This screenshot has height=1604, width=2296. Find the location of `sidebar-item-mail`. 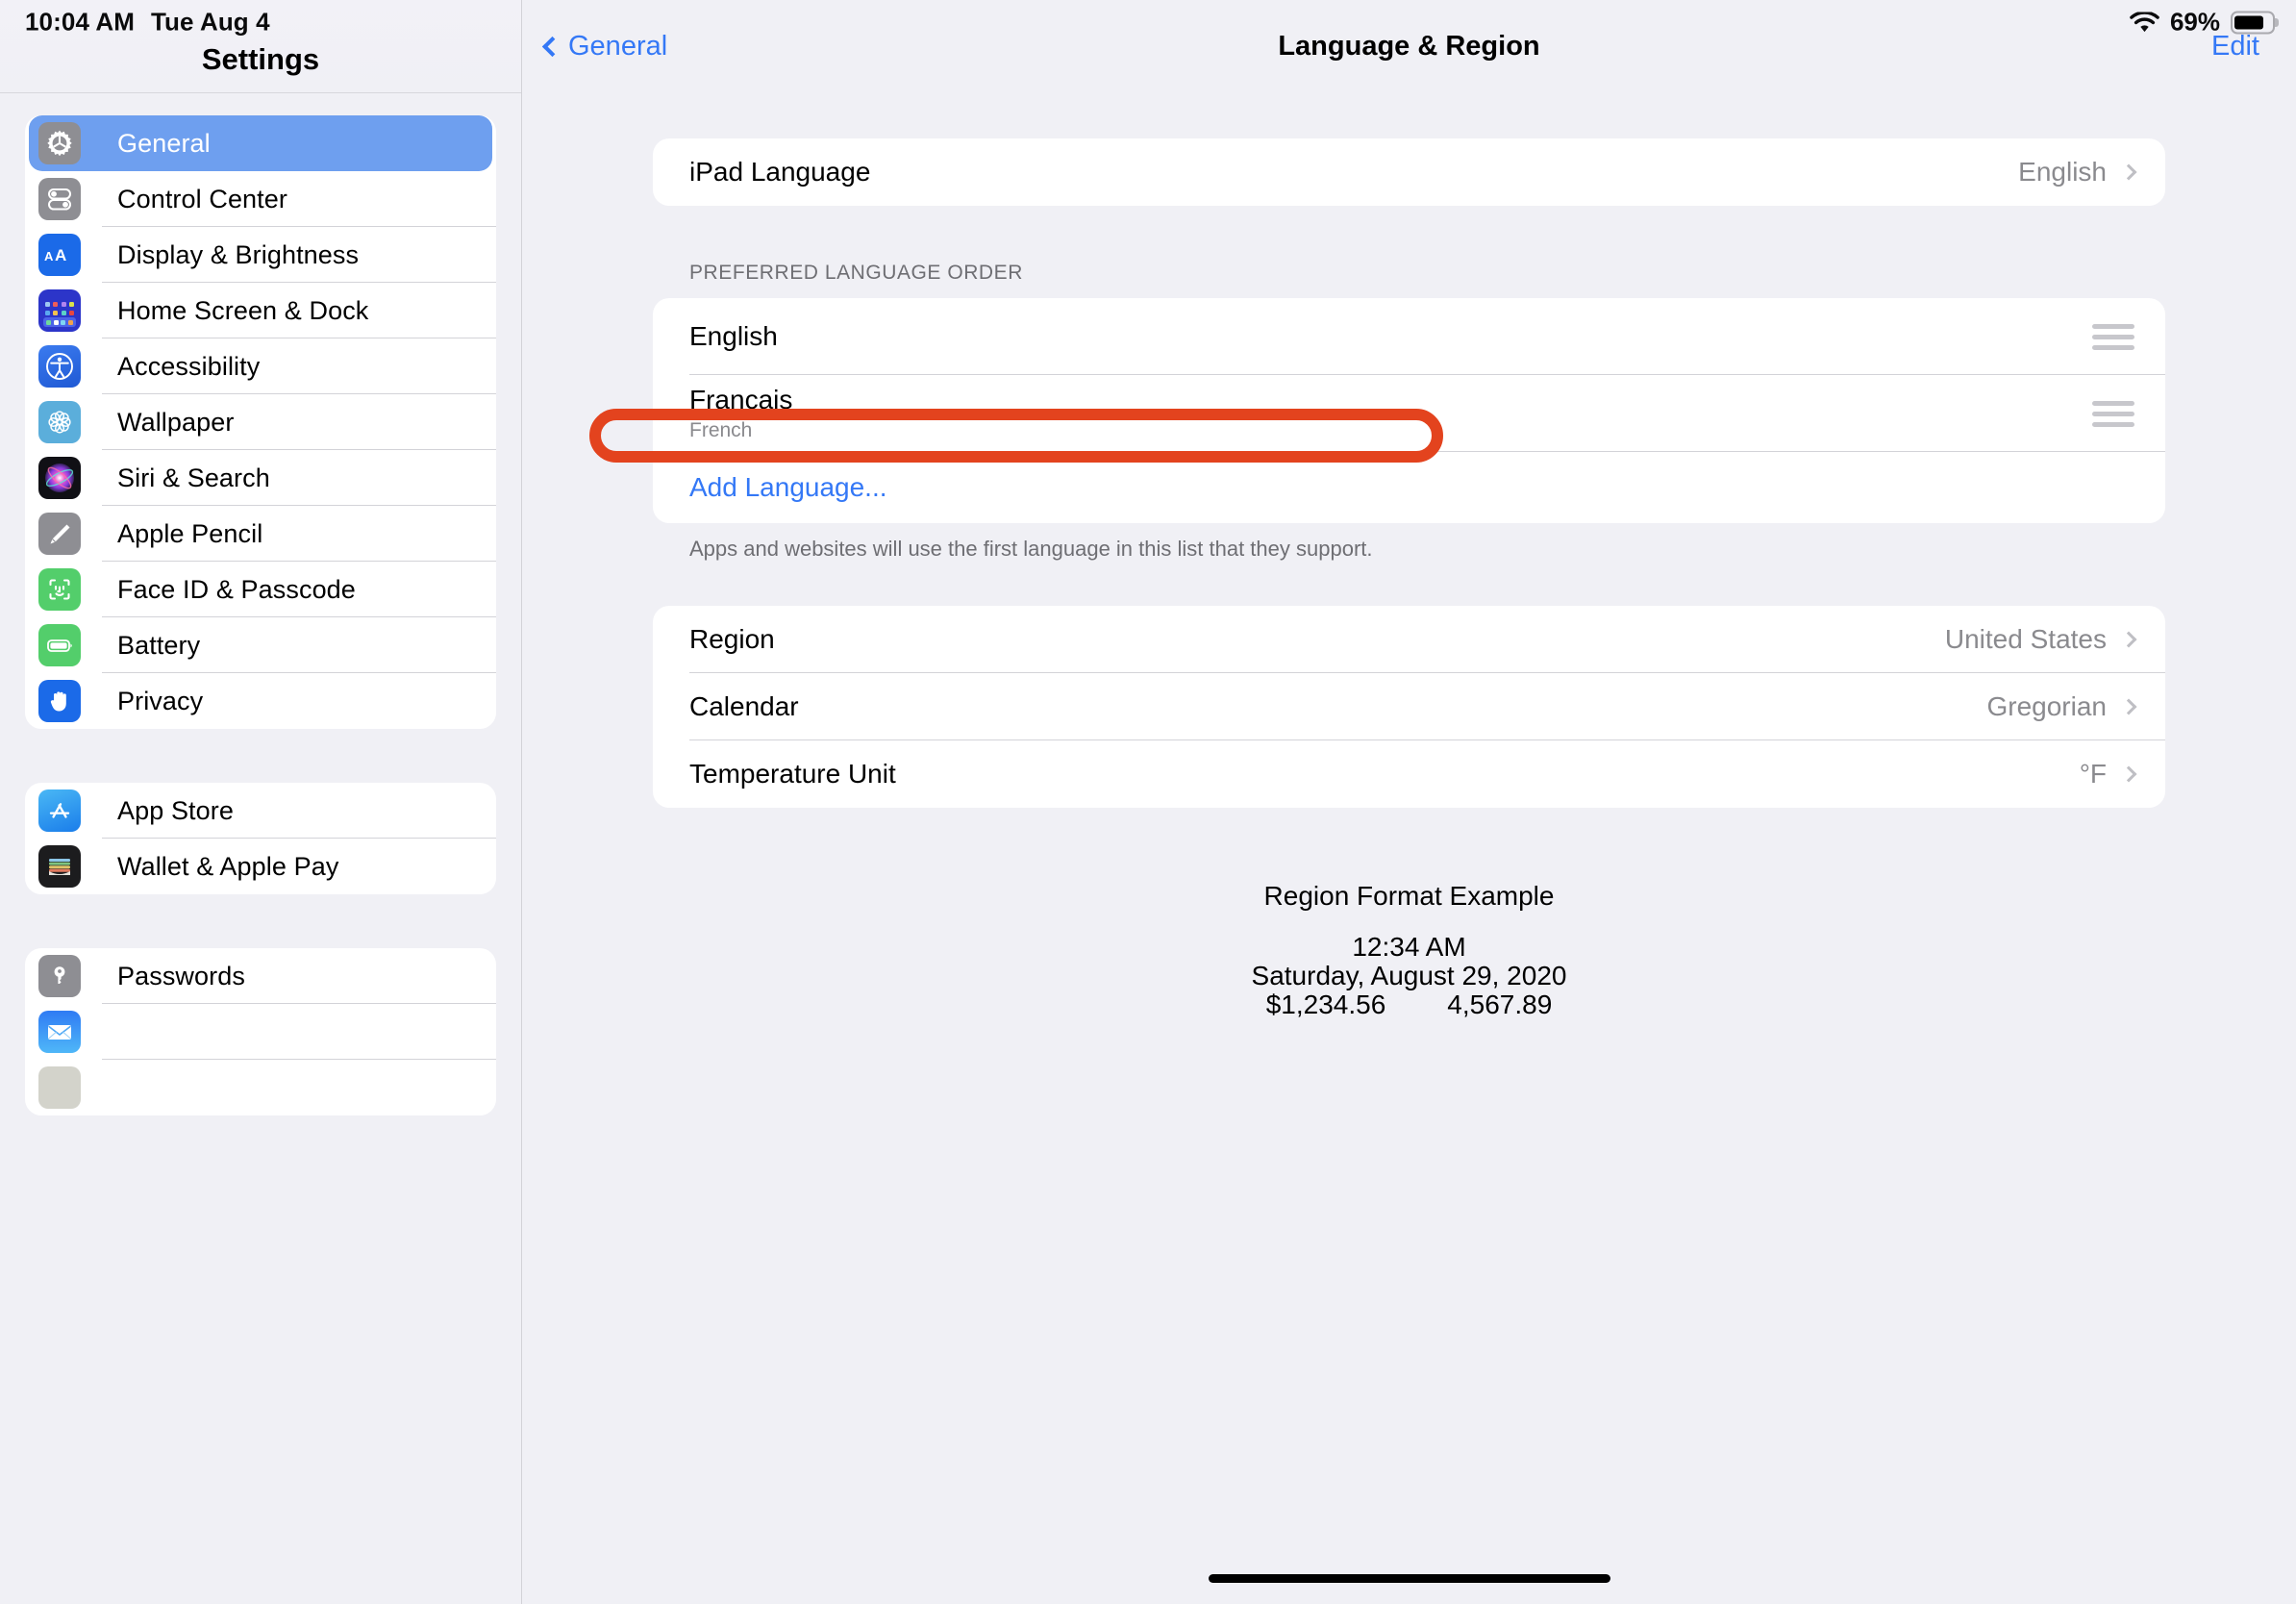

sidebar-item-mail is located at coordinates (260, 1032).